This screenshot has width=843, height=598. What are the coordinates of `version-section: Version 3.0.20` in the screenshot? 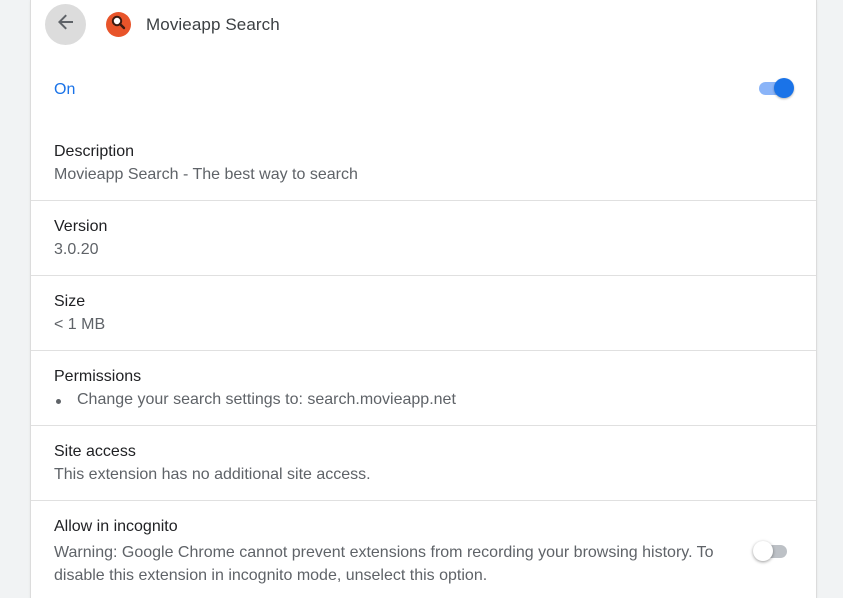 It's located at (423, 238).